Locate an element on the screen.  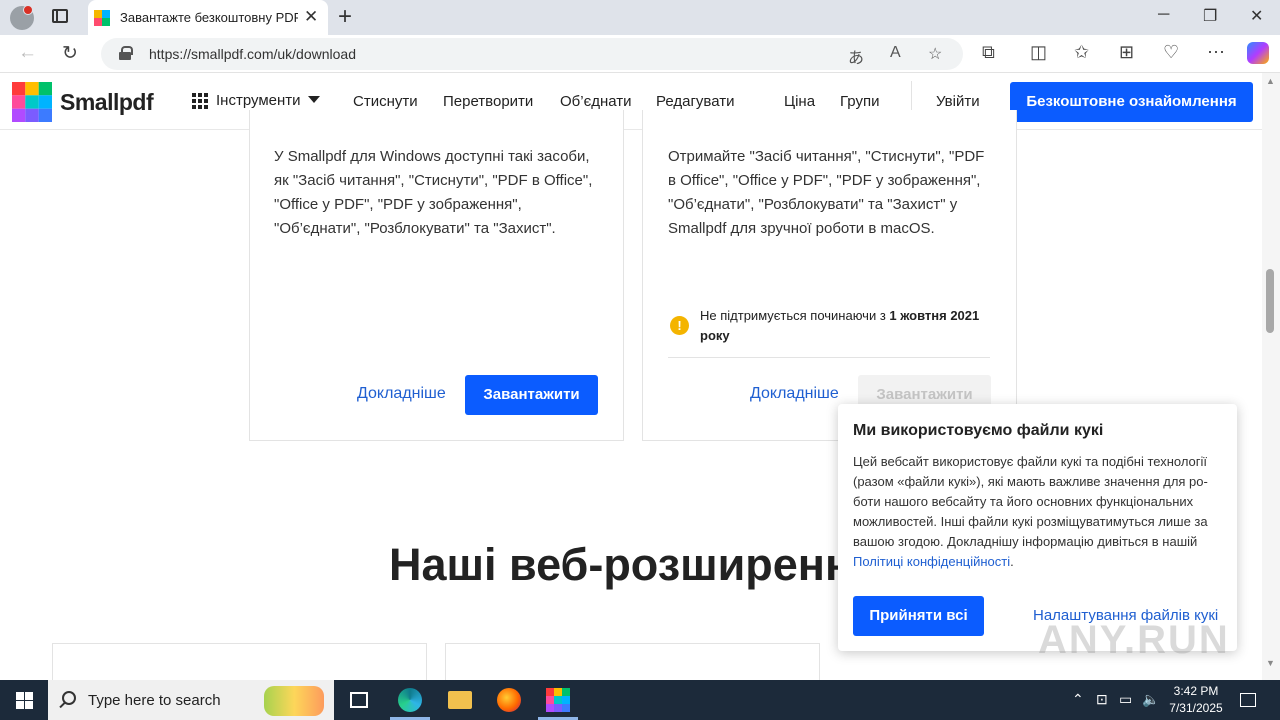
new-tab-icon: + is located at coordinates (345, 17).